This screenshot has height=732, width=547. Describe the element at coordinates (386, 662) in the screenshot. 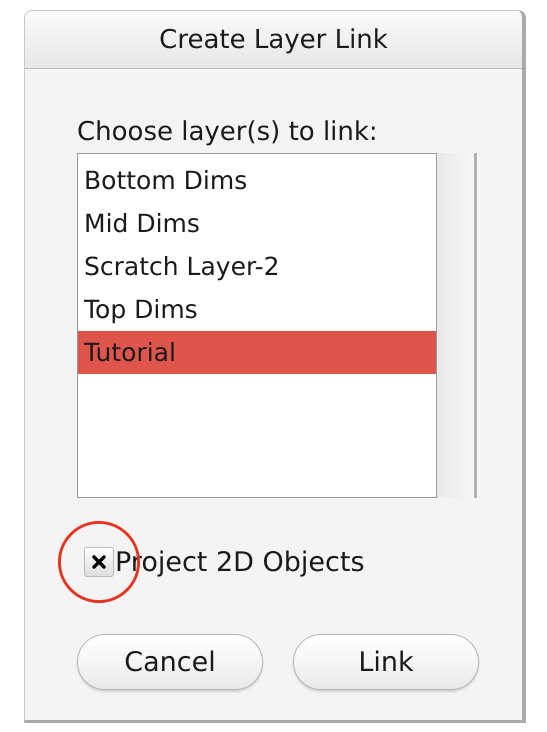

I see `dialog-button: Link` at that location.